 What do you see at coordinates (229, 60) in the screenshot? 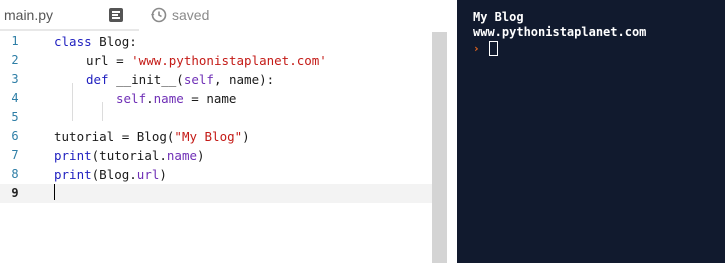
I see `code-token: 'www.pythonistaplanet.com'` at bounding box center [229, 60].